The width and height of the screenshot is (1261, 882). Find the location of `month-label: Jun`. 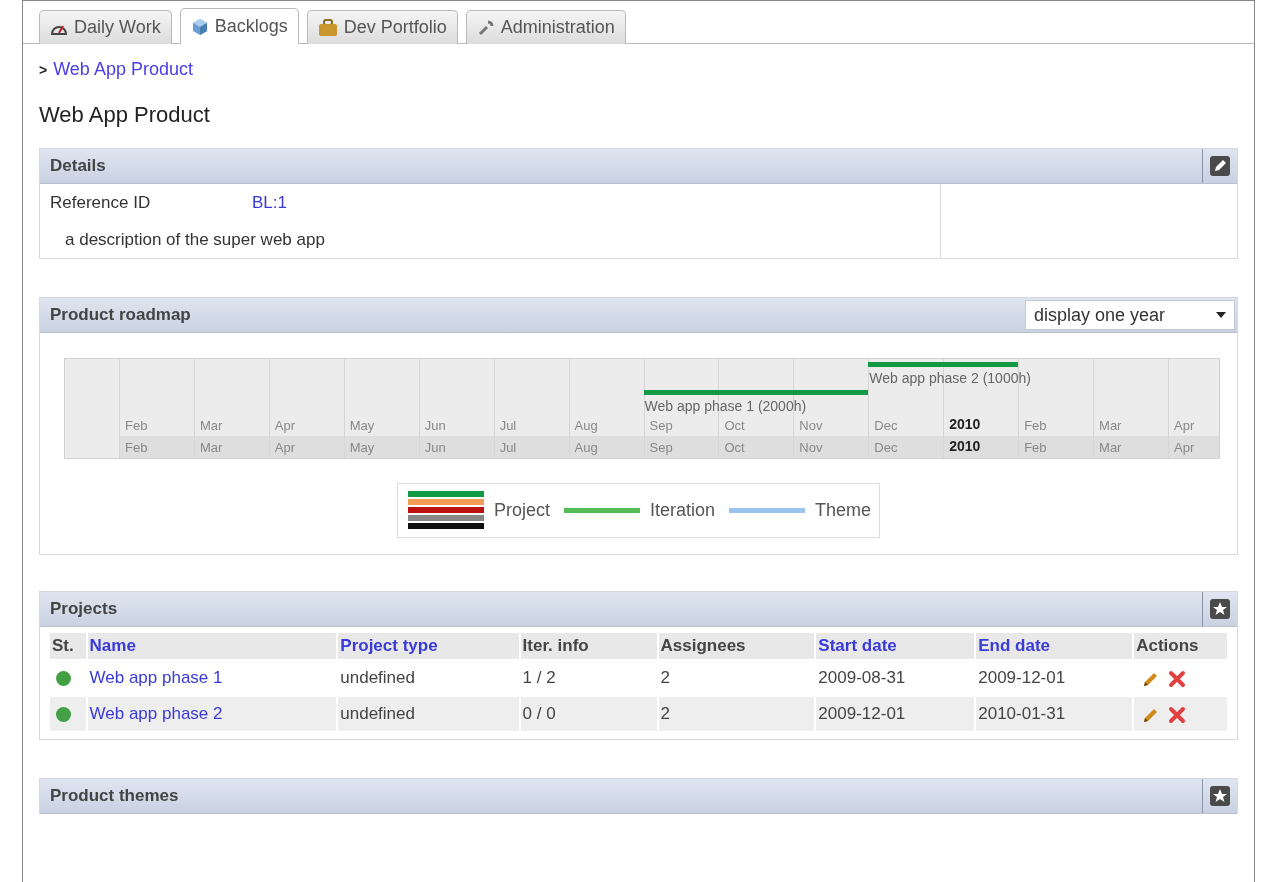

month-label: Jun is located at coordinates (456, 447).